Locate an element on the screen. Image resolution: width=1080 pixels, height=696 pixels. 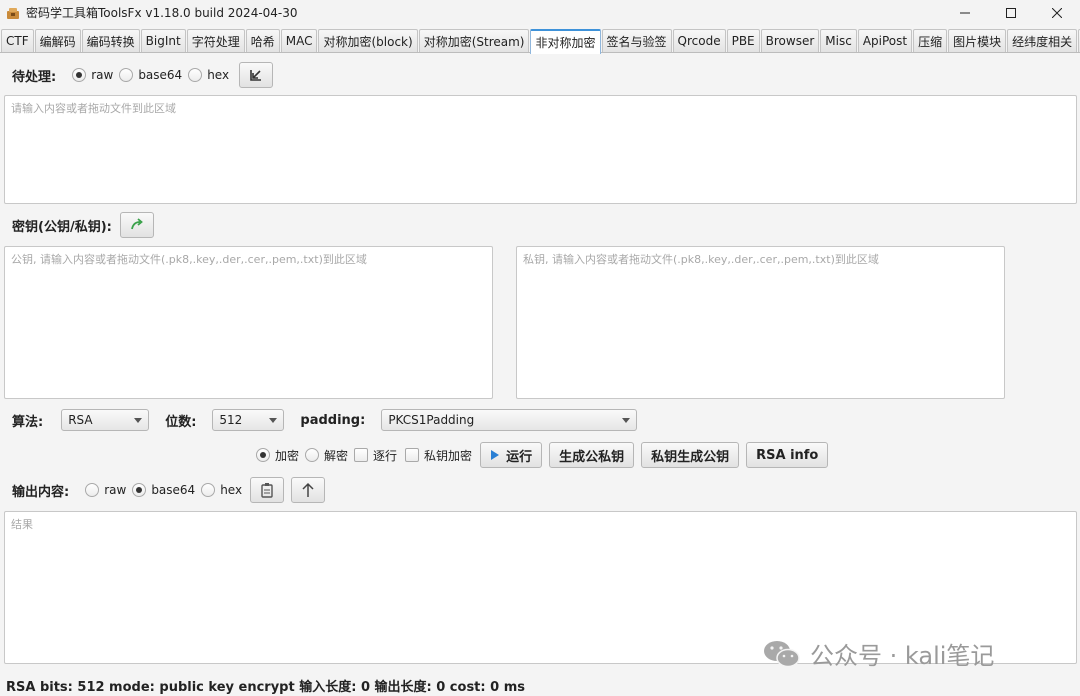
tab-geo: 经纬度相关 is located at coordinates (1042, 40).